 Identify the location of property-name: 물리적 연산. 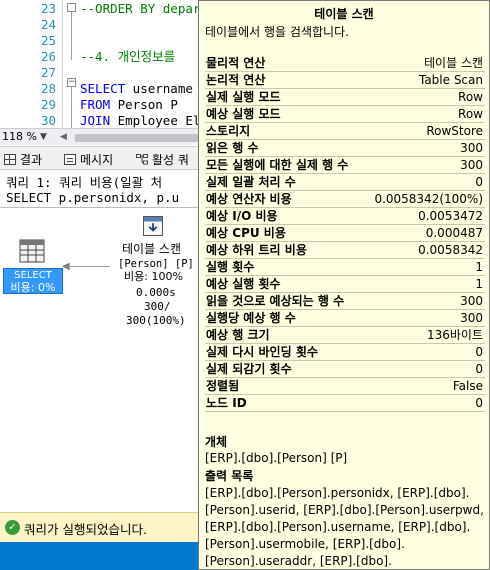
(236, 63).